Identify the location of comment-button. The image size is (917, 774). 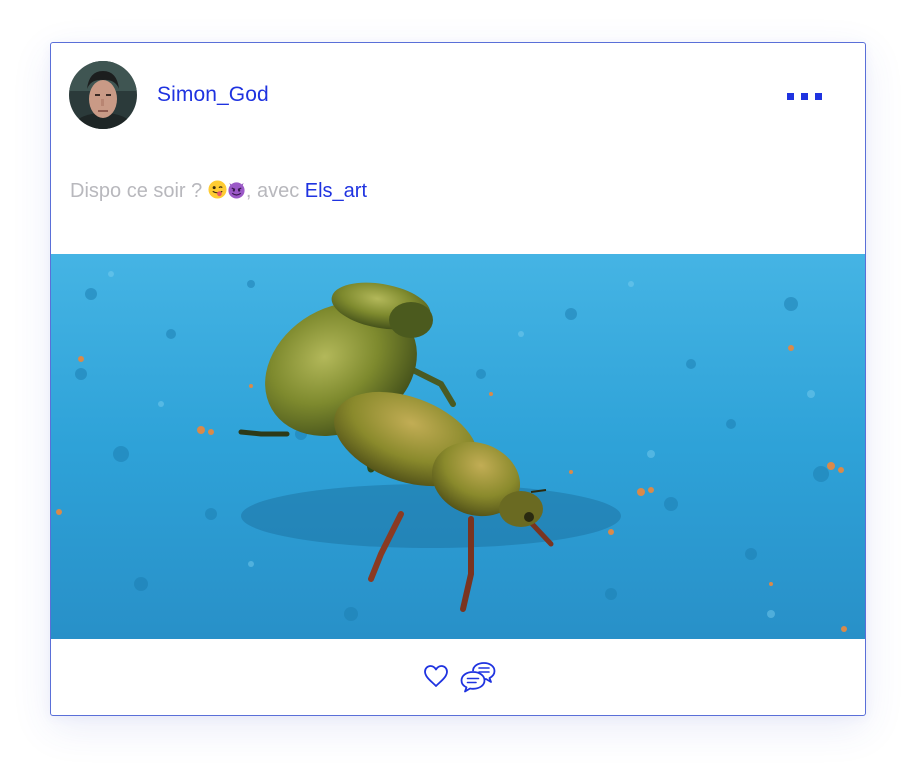
(478, 677).